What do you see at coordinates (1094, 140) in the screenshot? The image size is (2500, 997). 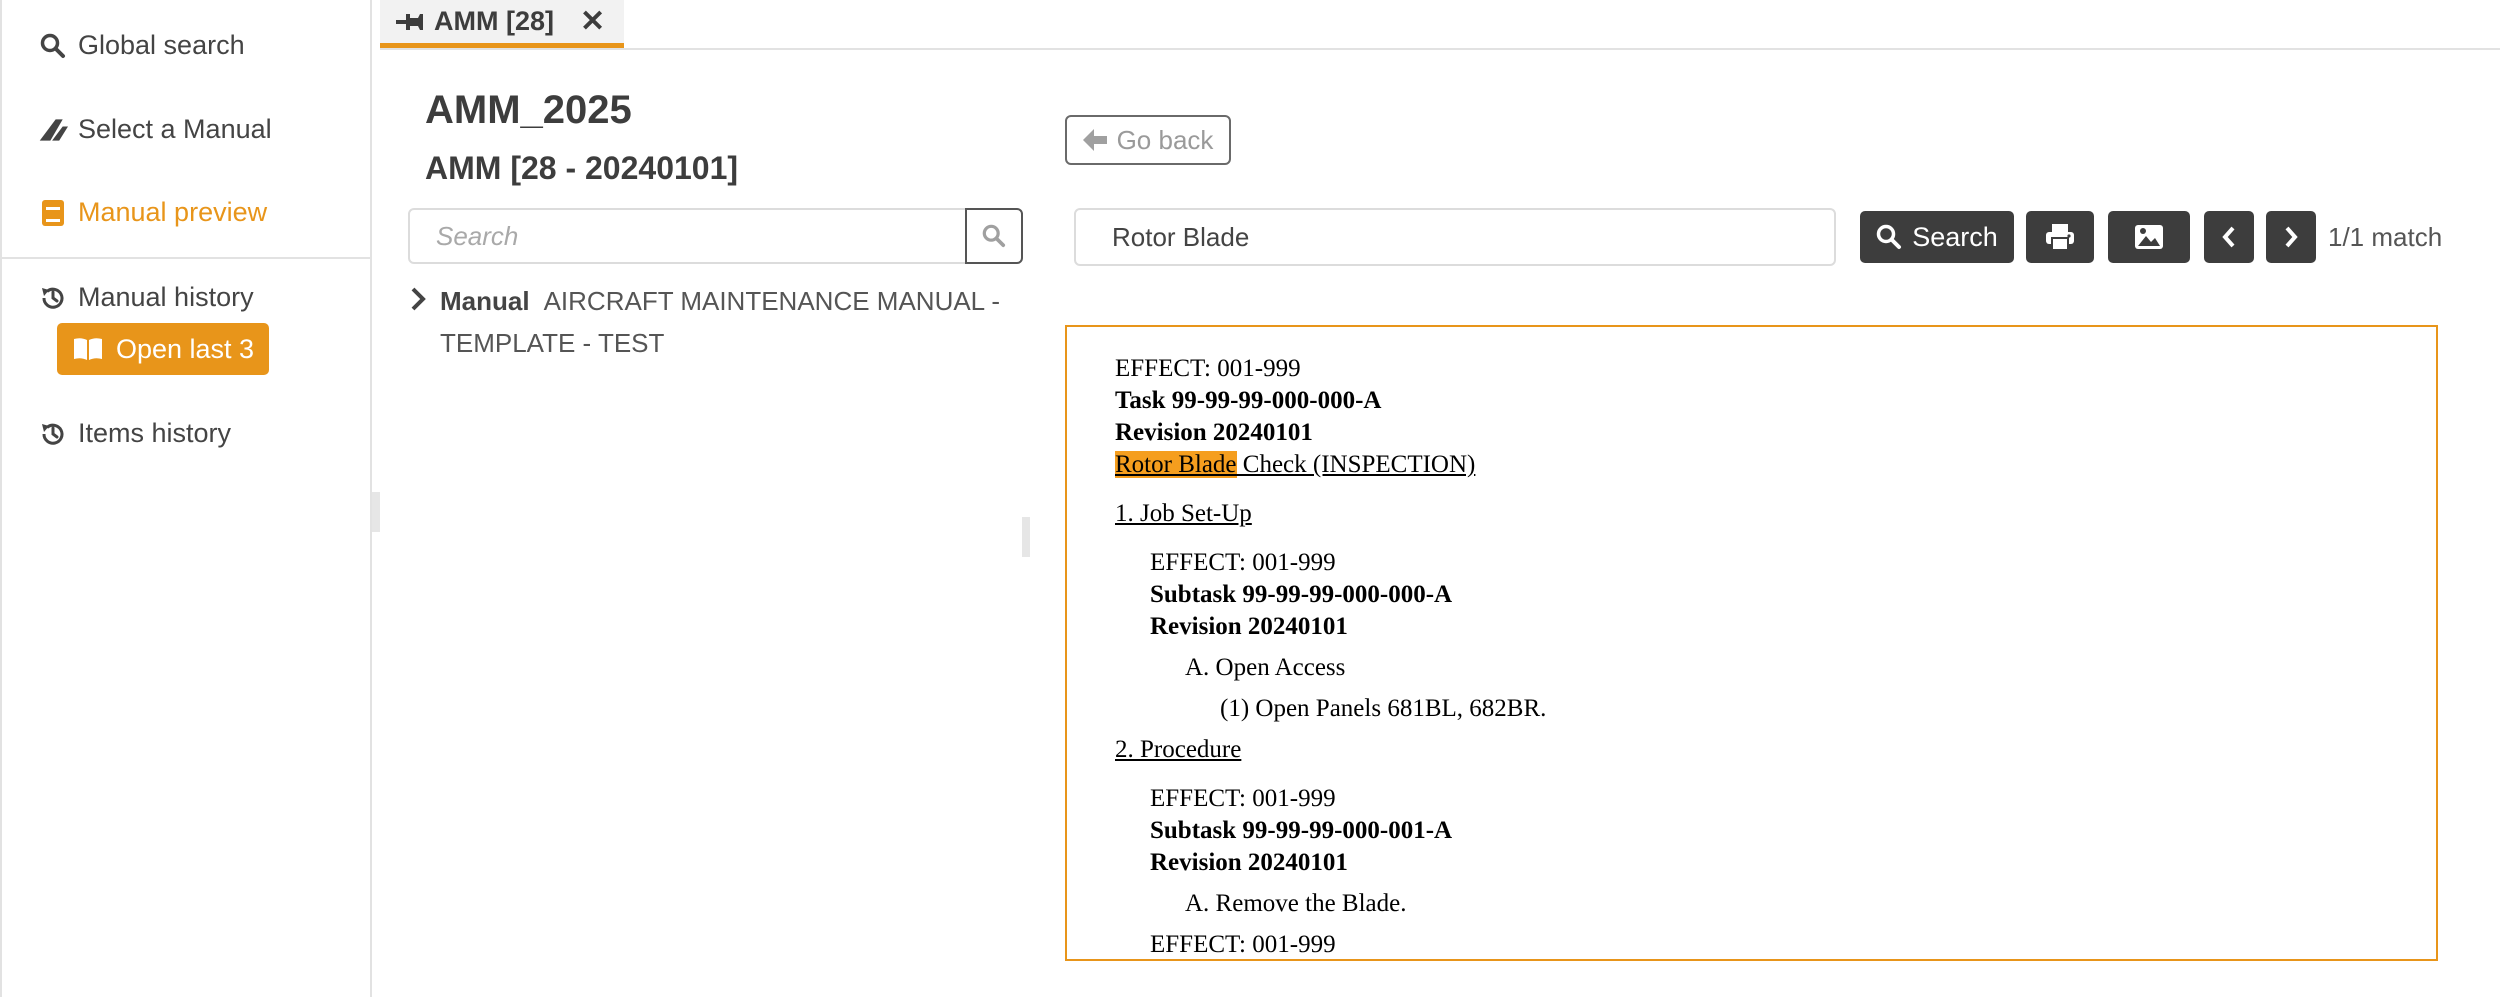 I see `arrow-left-icon` at bounding box center [1094, 140].